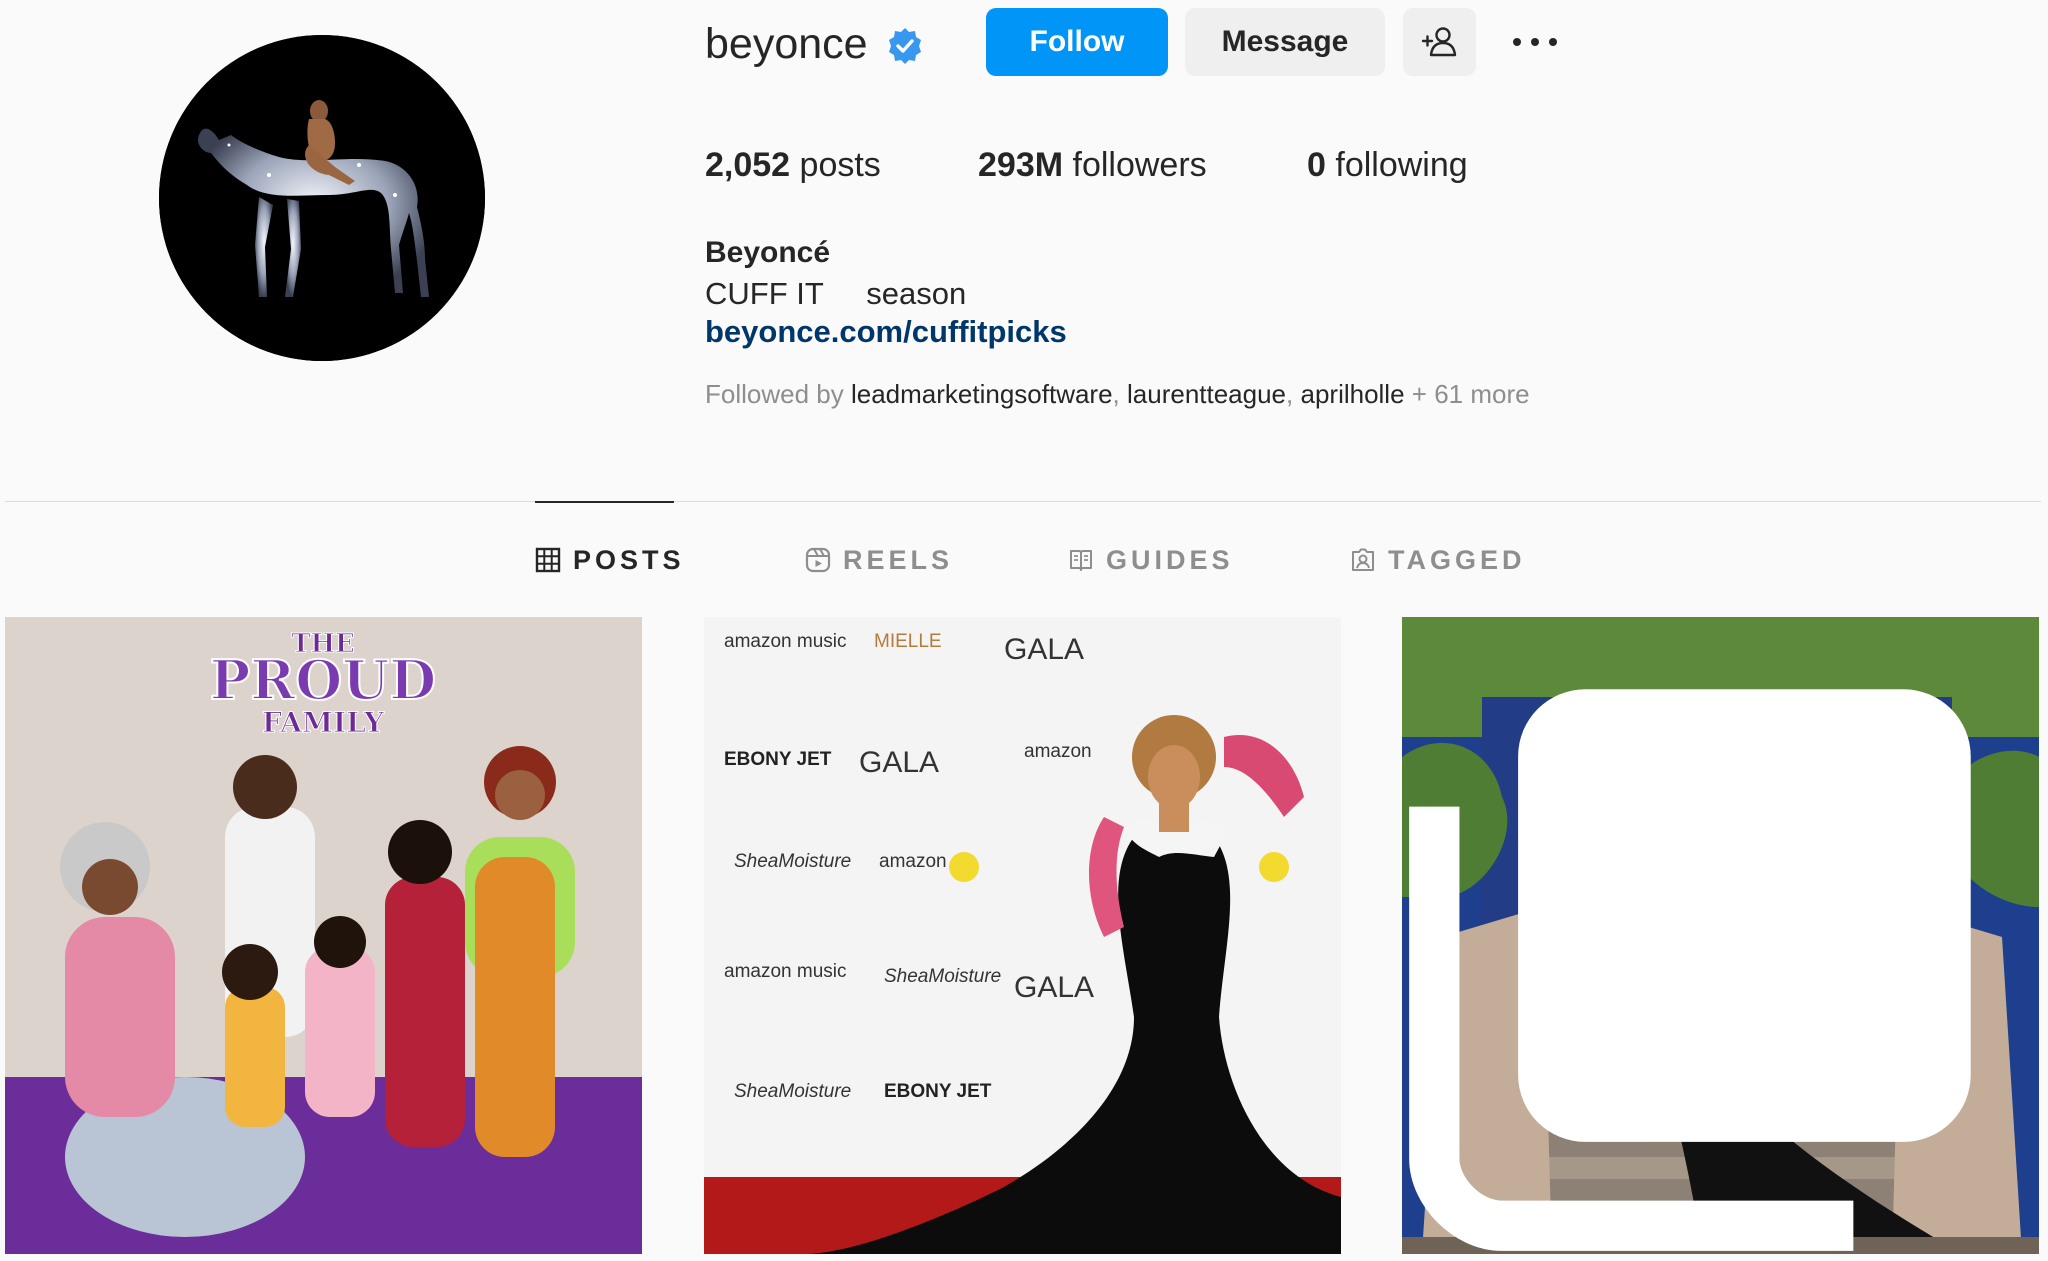 Image resolution: width=2048 pixels, height=1261 pixels. What do you see at coordinates (1363, 559) in the screenshot?
I see `tagged-icon` at bounding box center [1363, 559].